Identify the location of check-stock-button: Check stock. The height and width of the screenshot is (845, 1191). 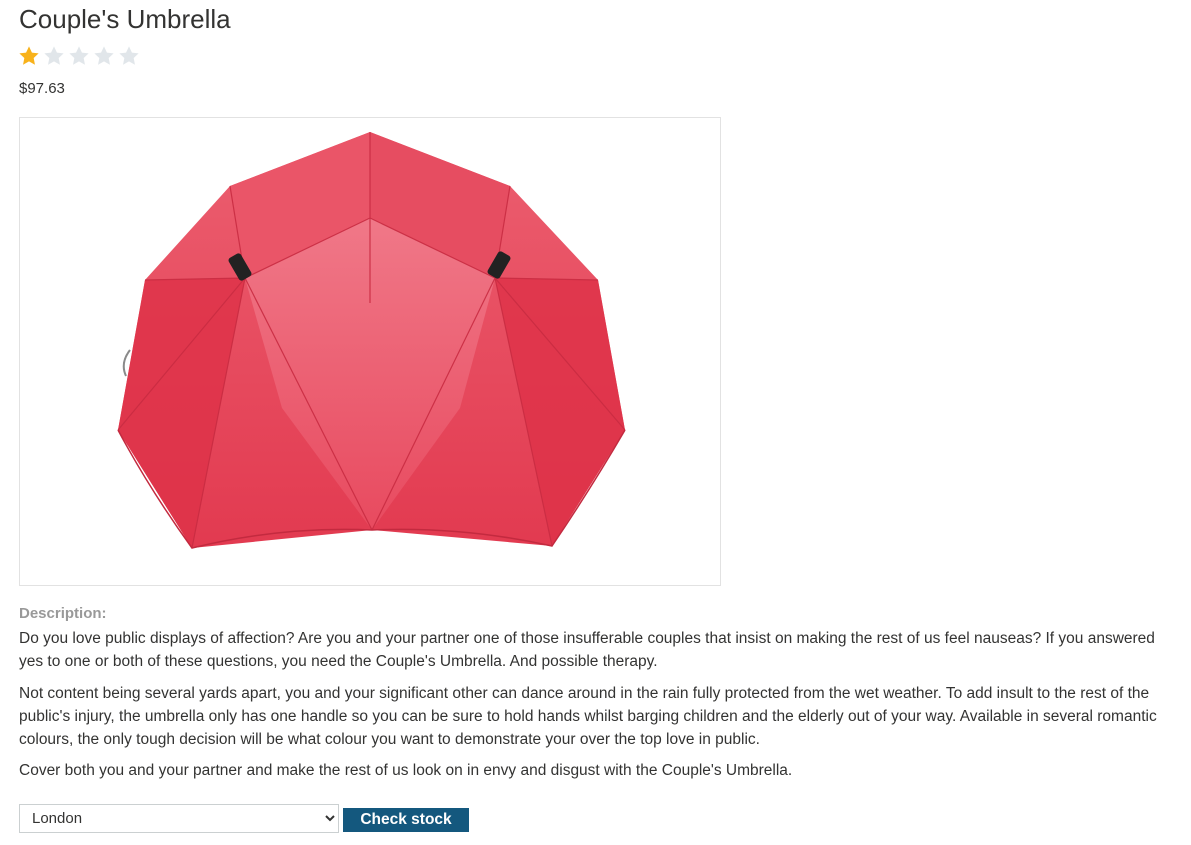
(406, 820).